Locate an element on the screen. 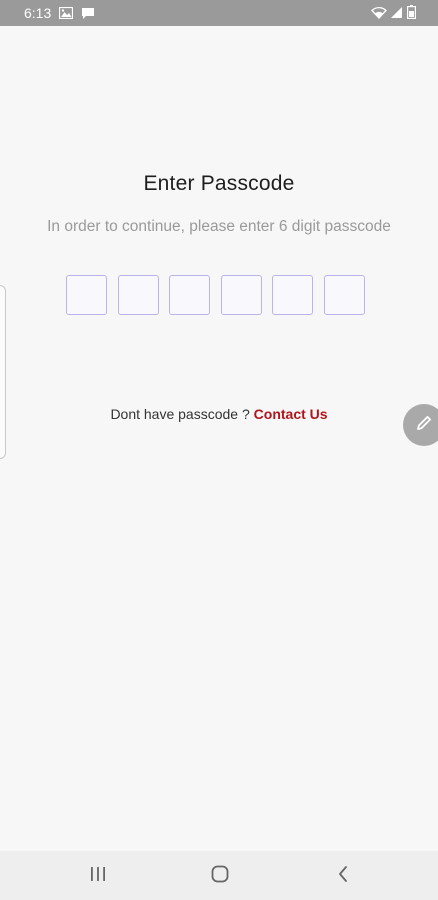 This screenshot has width=438, height=900. status-bar: 6:13 is located at coordinates (219, 13).